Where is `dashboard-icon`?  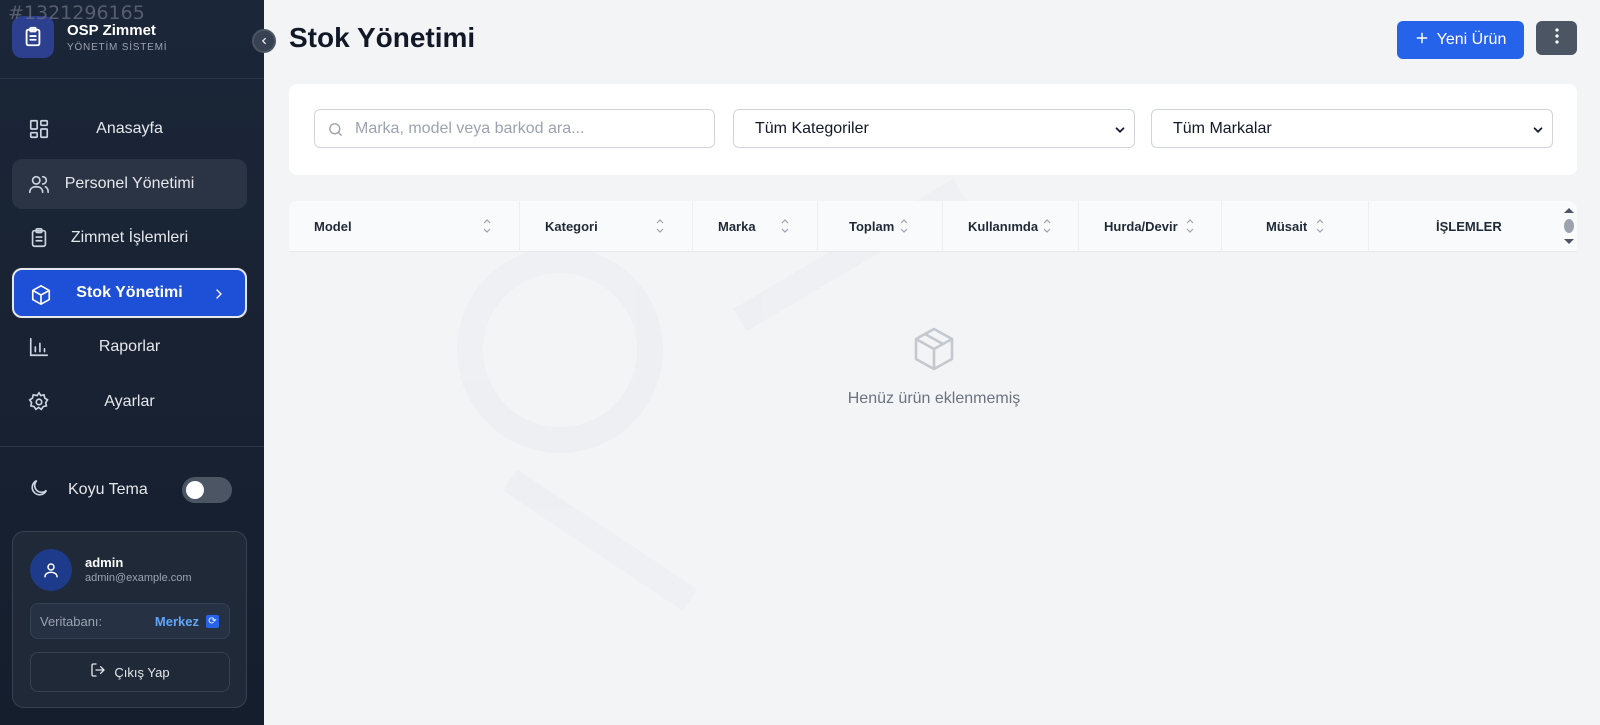 dashboard-icon is located at coordinates (39, 129).